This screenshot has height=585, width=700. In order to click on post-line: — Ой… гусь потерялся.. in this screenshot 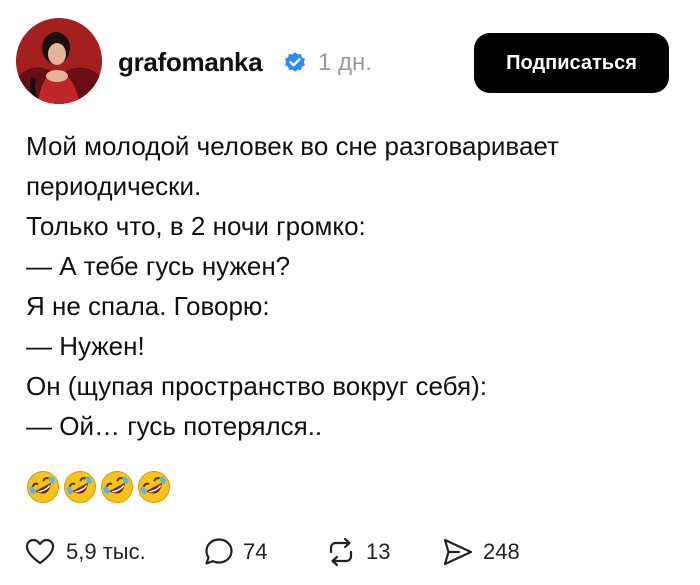, I will do `click(174, 426)`.